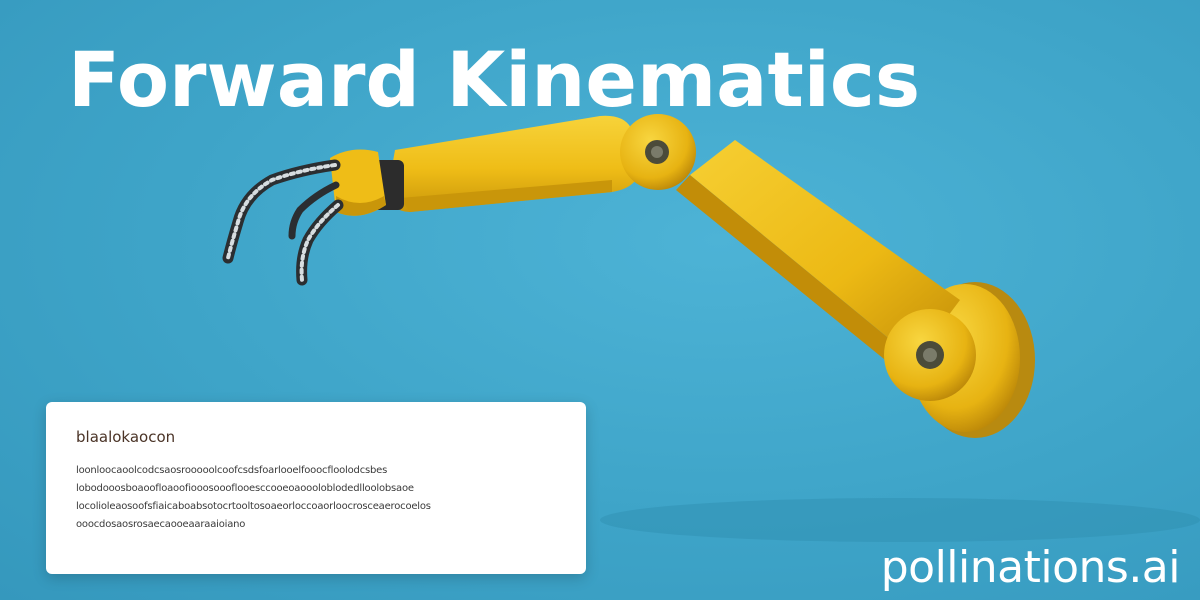  I want to click on page-title: Forward Kinematics, so click(494, 79).